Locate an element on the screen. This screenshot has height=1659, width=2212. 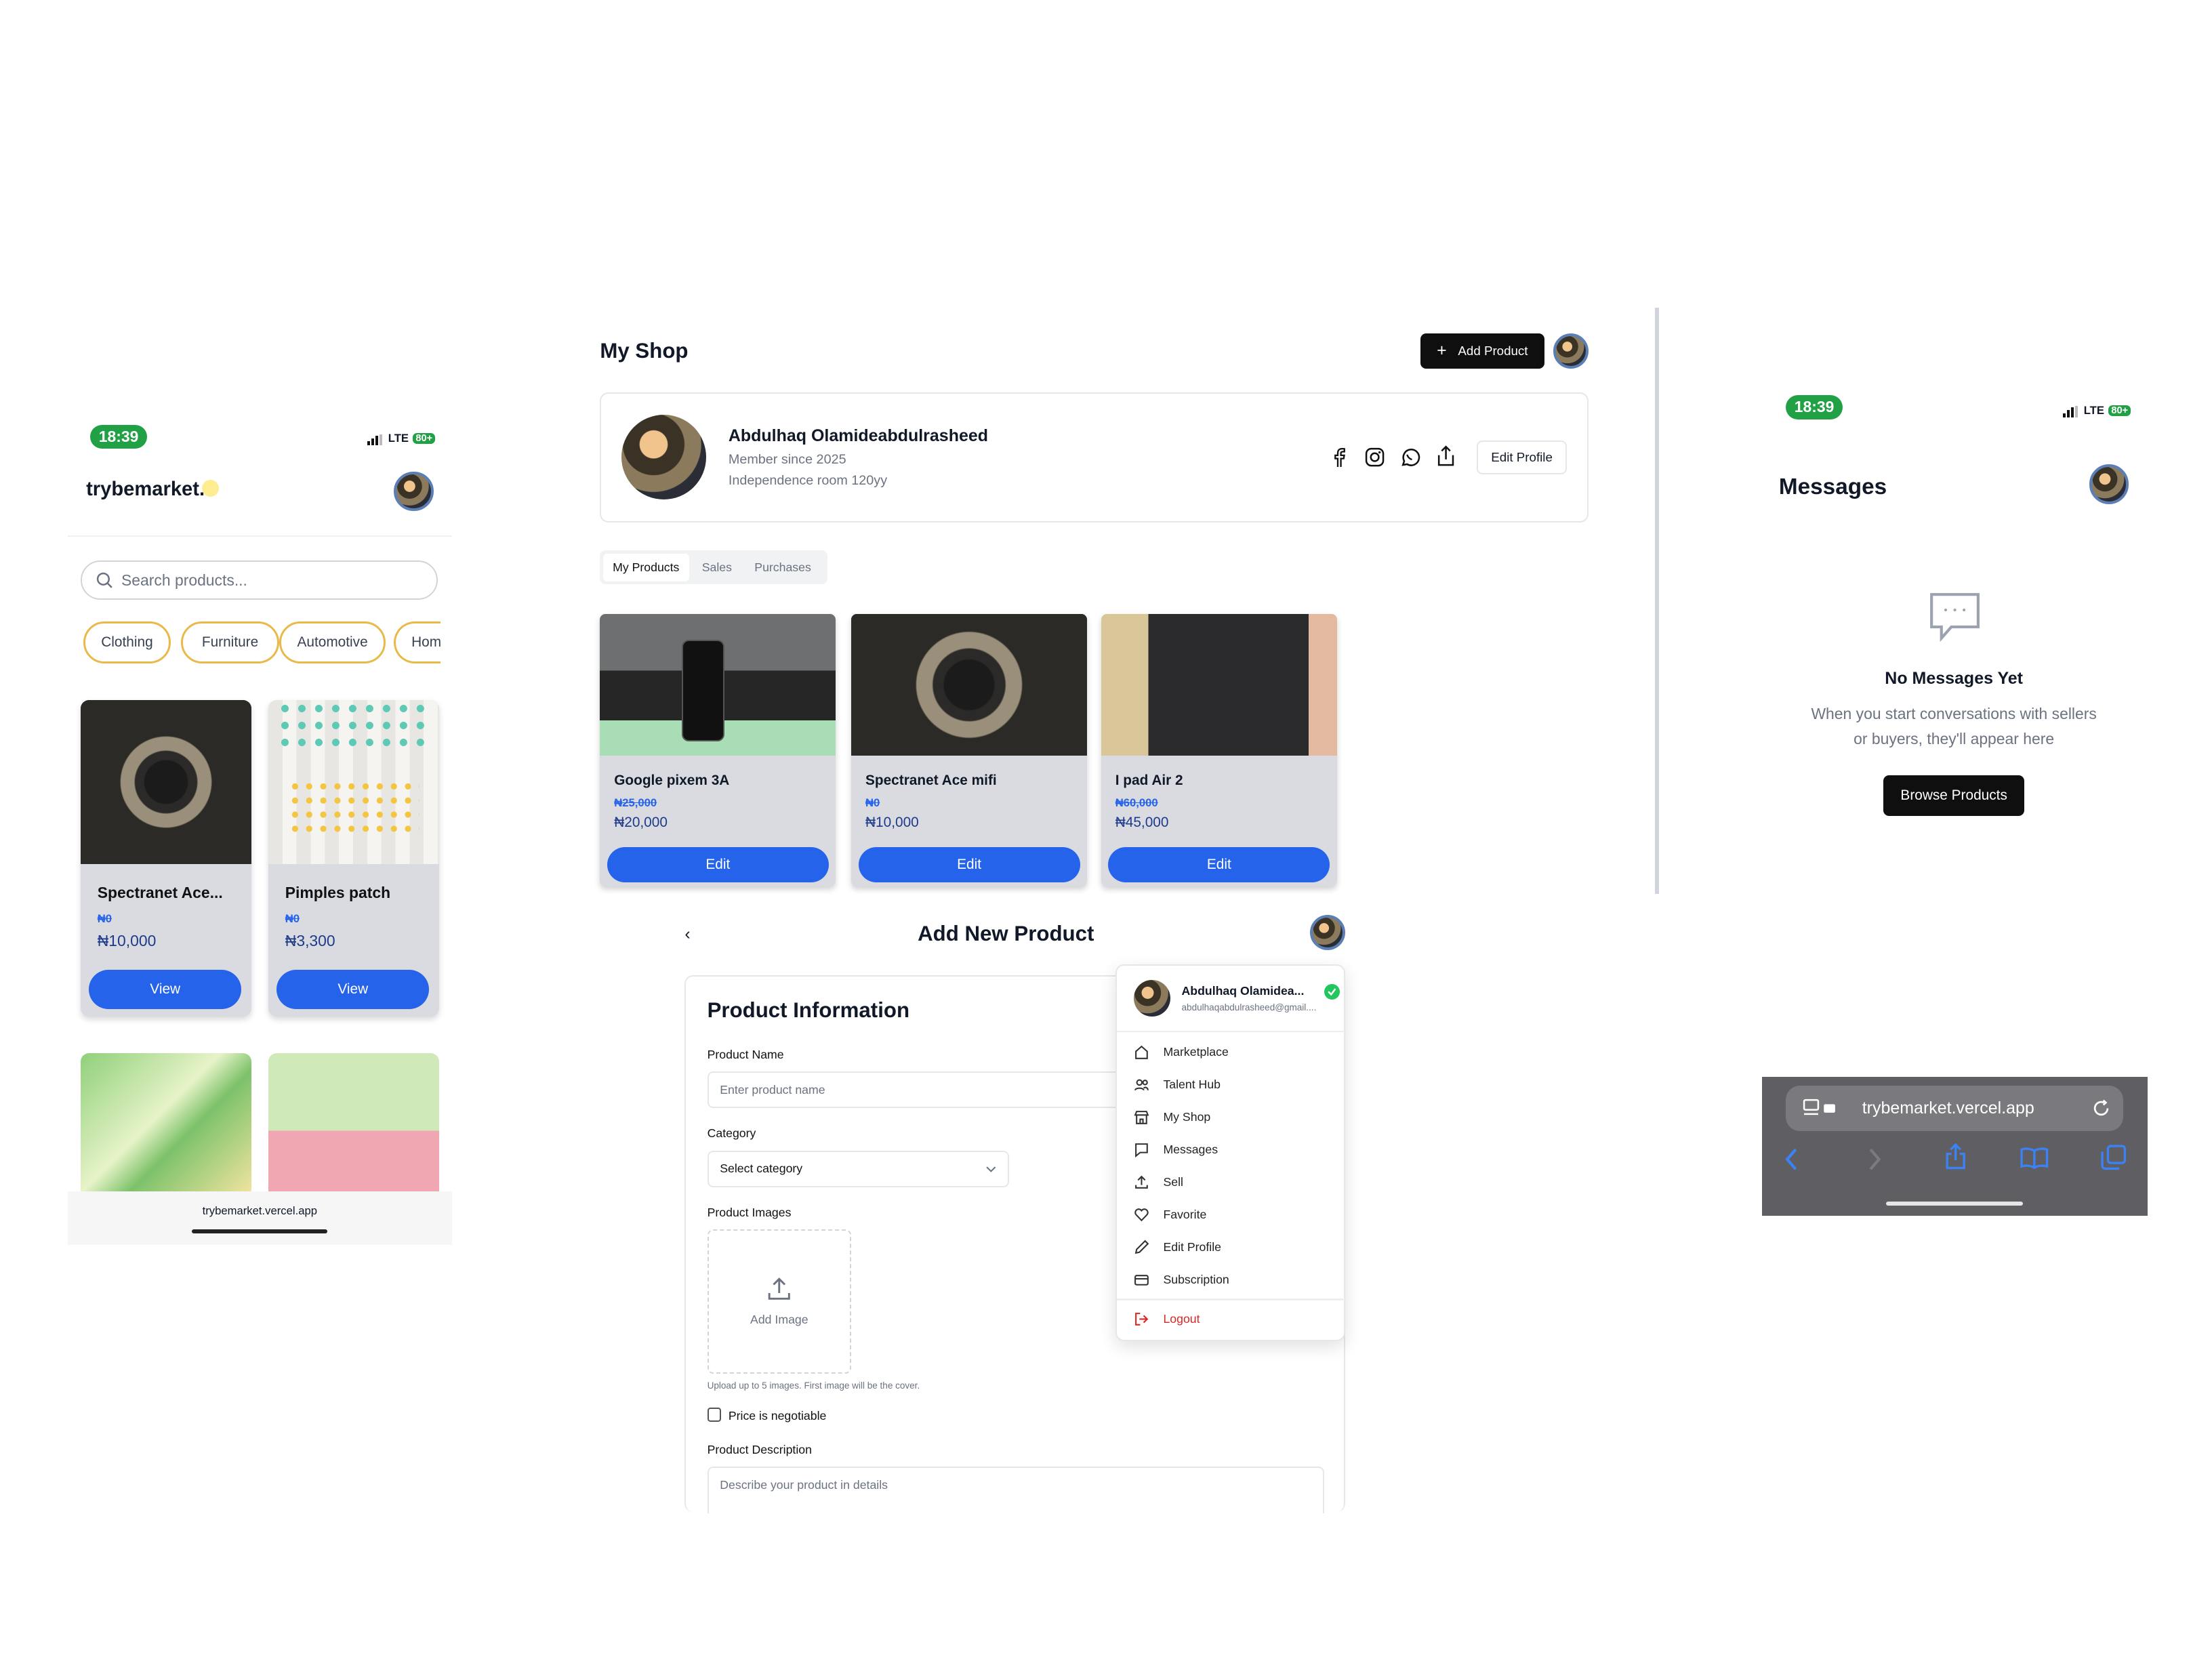
back-chevron-icon: ‹ is located at coordinates (687, 934).